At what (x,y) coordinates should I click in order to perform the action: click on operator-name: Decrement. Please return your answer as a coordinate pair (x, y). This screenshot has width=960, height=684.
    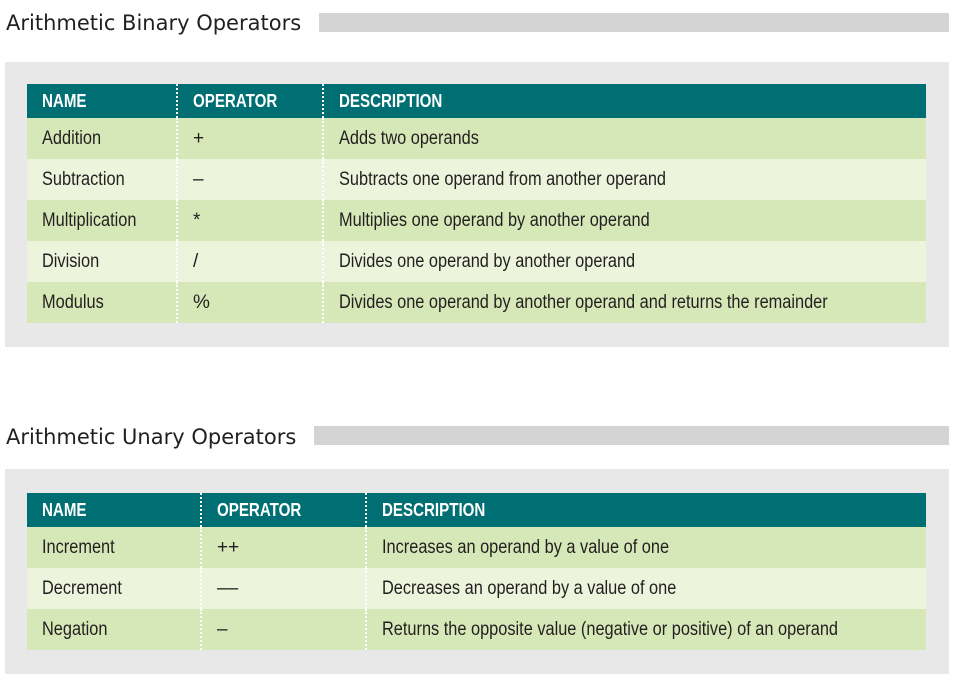
    Looking at the image, I should click on (114, 588).